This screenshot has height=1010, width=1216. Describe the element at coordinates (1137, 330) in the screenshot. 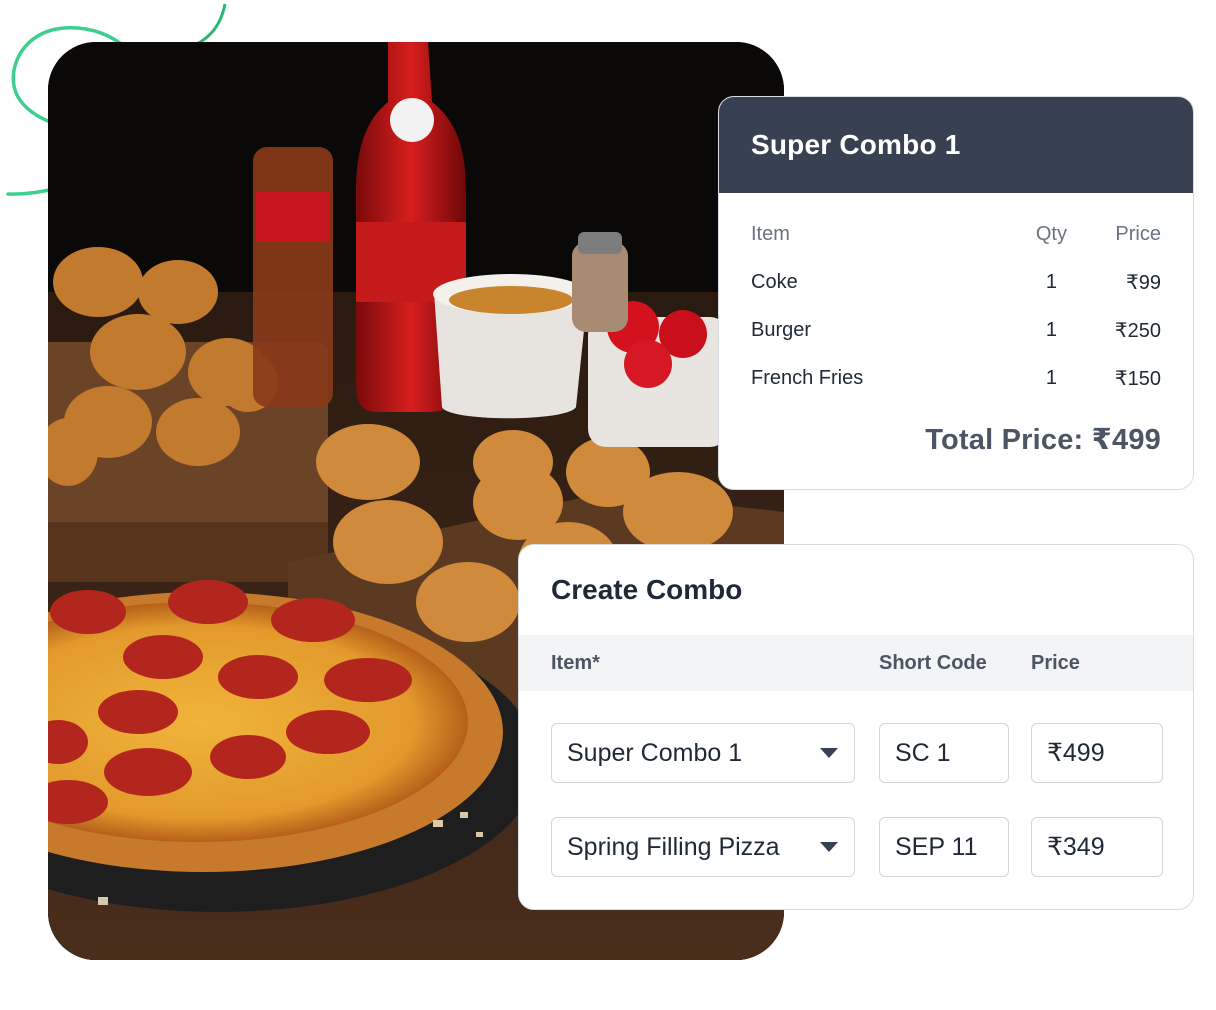

I see `item-price: ₹250` at that location.